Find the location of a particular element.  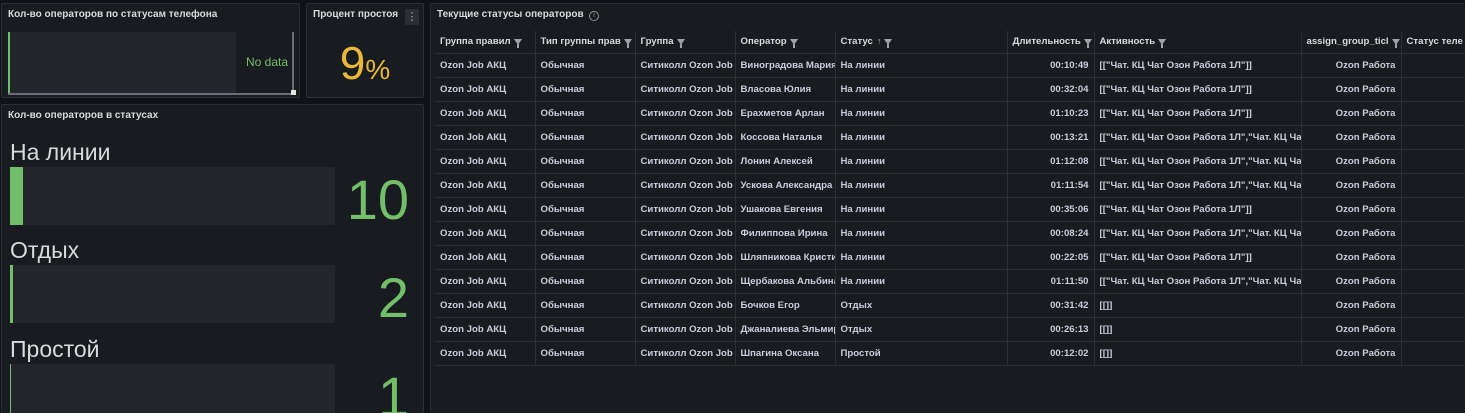

column-header: Длительность is located at coordinates (1051, 42).